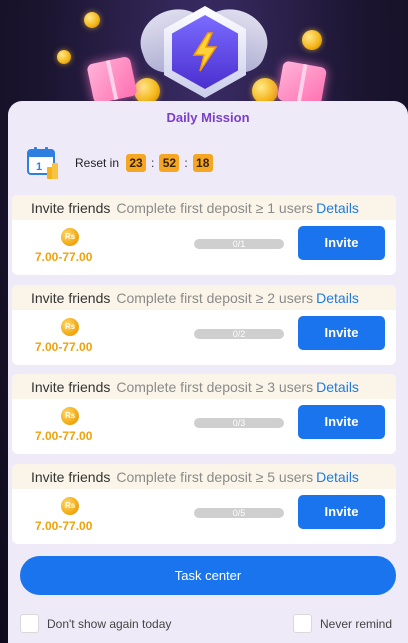 Image resolution: width=408 pixels, height=643 pixels. What do you see at coordinates (356, 623) in the screenshot?
I see `never-remind-label: Never remind` at bounding box center [356, 623].